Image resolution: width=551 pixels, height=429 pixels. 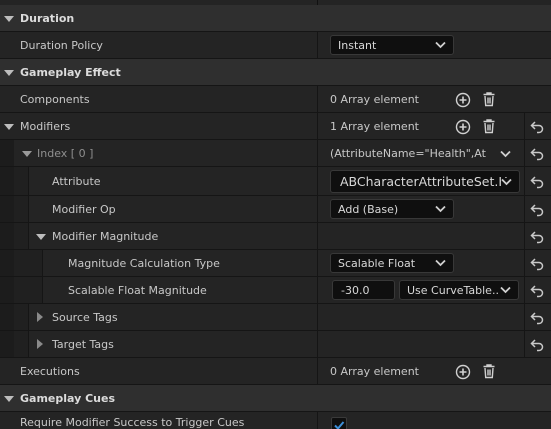 I want to click on attribute-dropdown: ABCharacterAttributeSet.H, so click(x=425, y=181).